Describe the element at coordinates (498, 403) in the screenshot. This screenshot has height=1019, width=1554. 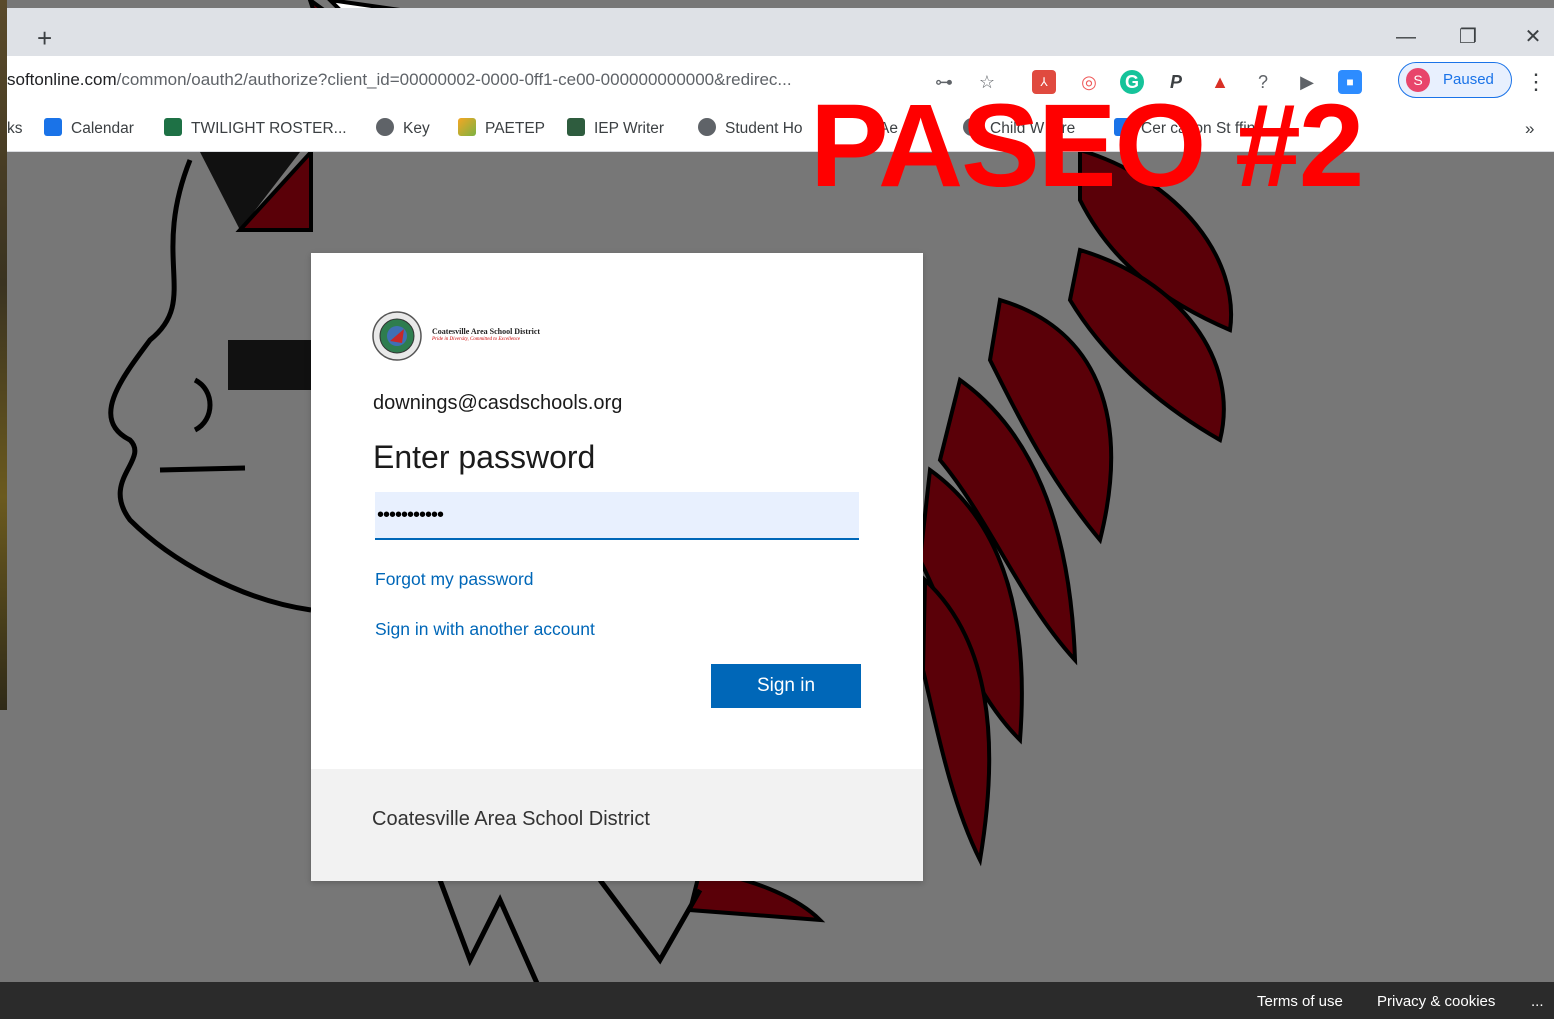
I see `account-email: downings@casdschools.org` at that location.